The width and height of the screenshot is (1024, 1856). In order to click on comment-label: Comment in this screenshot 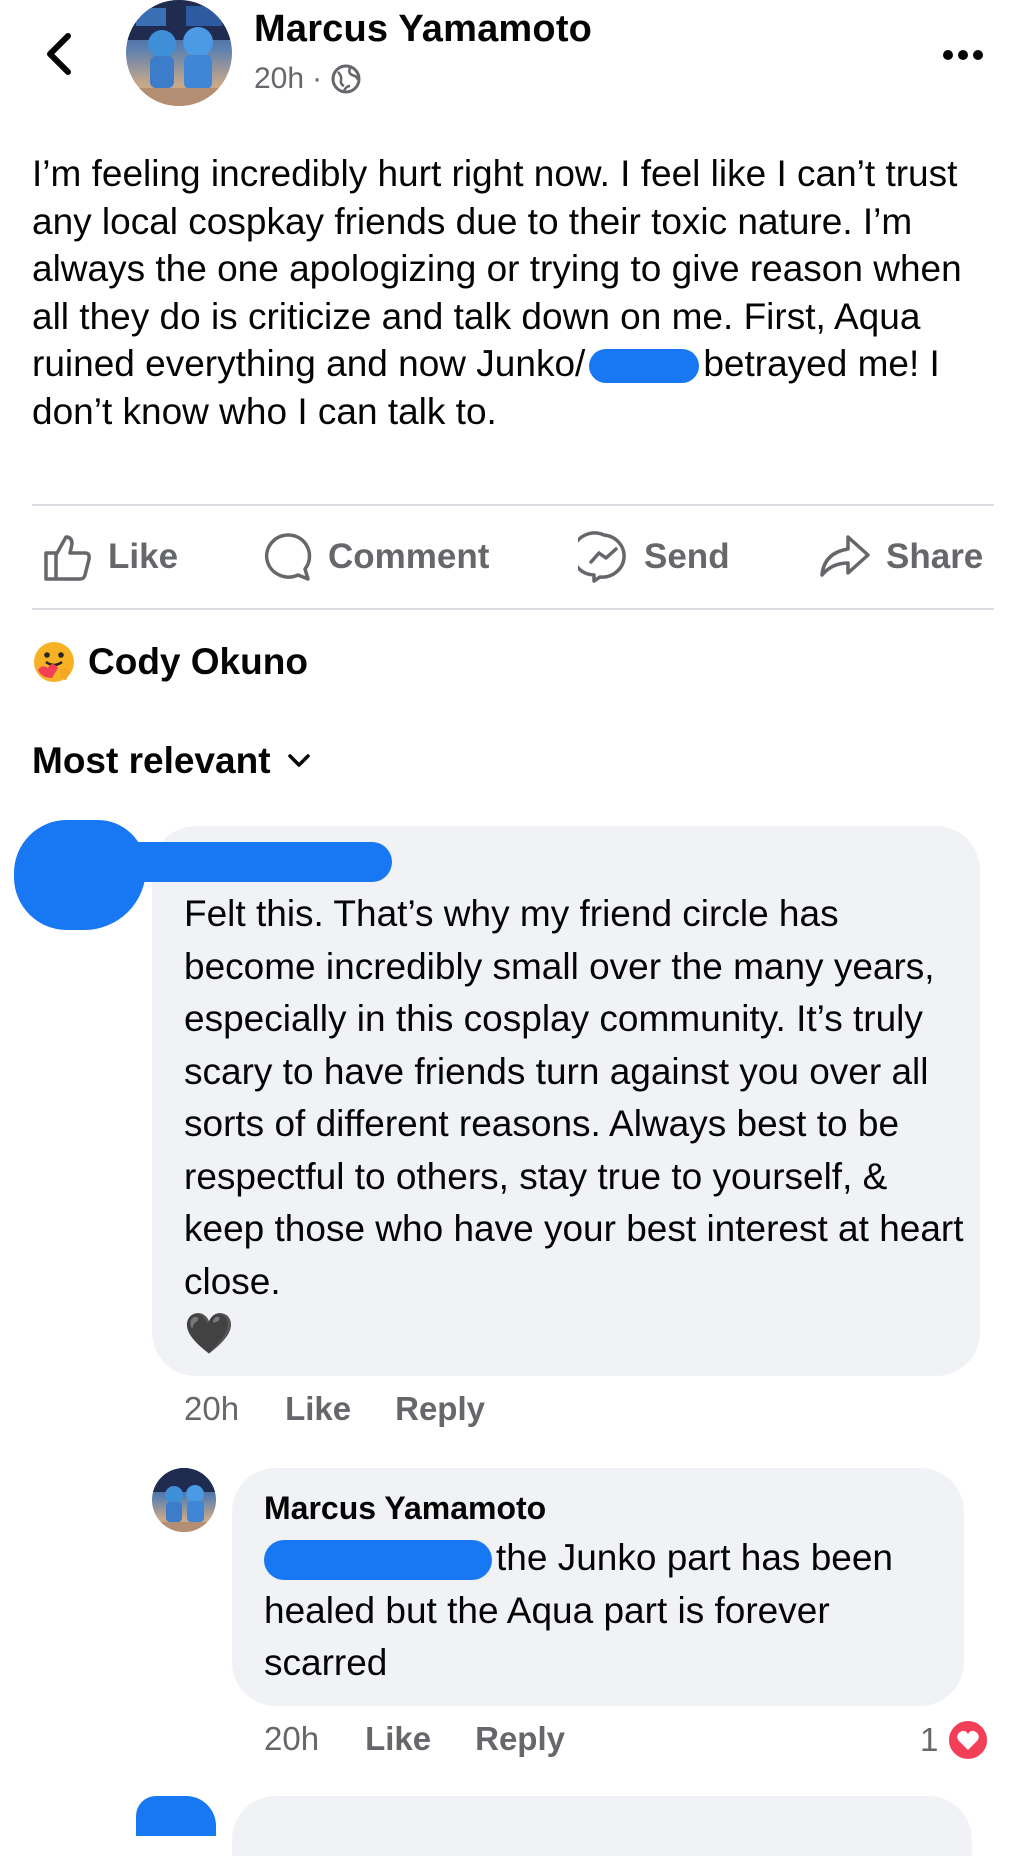, I will do `click(409, 556)`.